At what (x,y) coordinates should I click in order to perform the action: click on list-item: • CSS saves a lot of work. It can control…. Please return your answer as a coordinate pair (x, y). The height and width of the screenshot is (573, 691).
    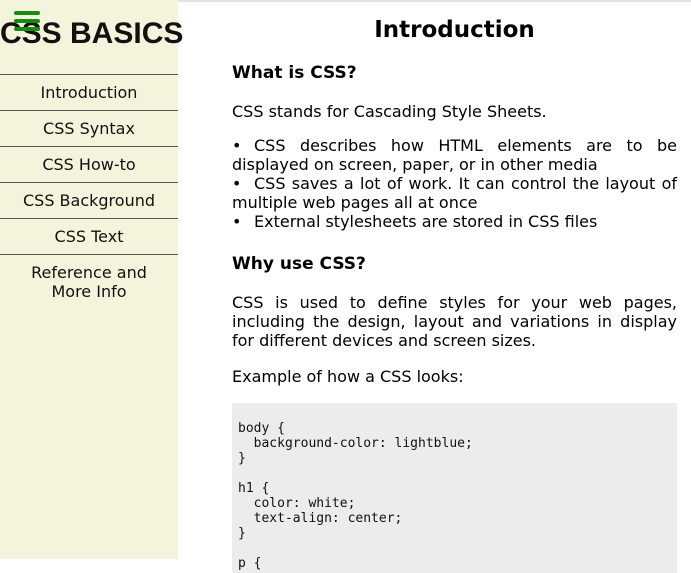
    Looking at the image, I should click on (454, 193).